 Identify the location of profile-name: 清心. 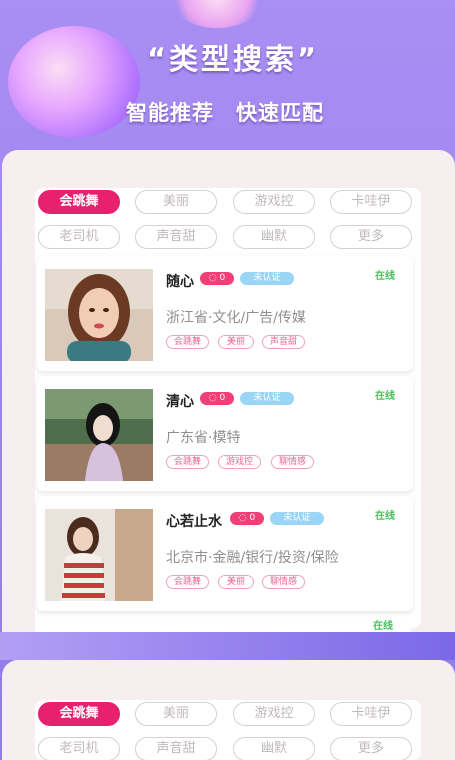
(180, 402).